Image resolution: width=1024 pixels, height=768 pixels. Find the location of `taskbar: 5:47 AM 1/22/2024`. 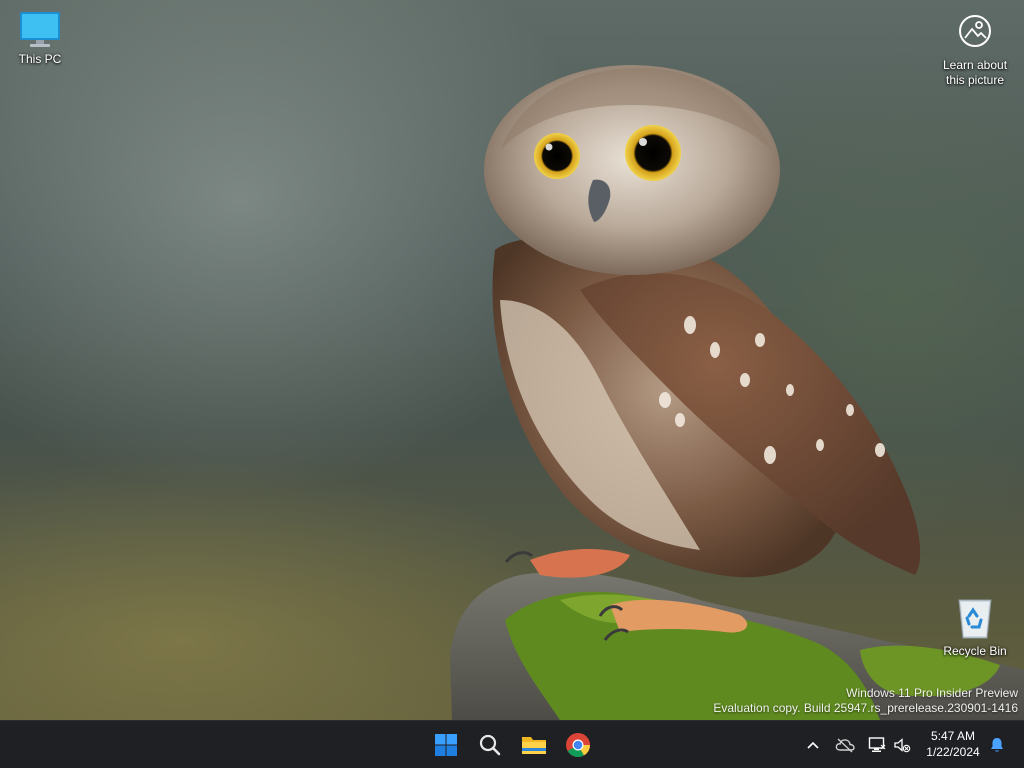

taskbar: 5:47 AM 1/22/2024 is located at coordinates (512, 744).